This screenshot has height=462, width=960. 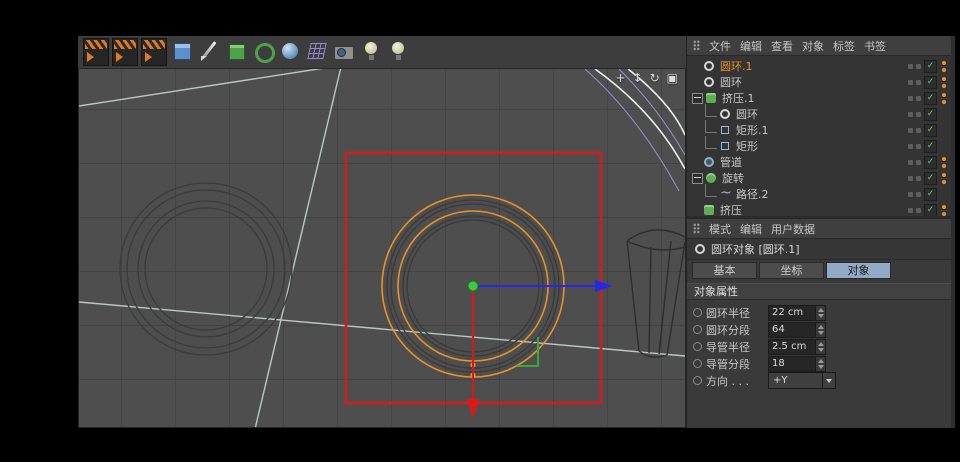 What do you see at coordinates (828, 380) in the screenshot?
I see `chevron-down-icon` at bounding box center [828, 380].